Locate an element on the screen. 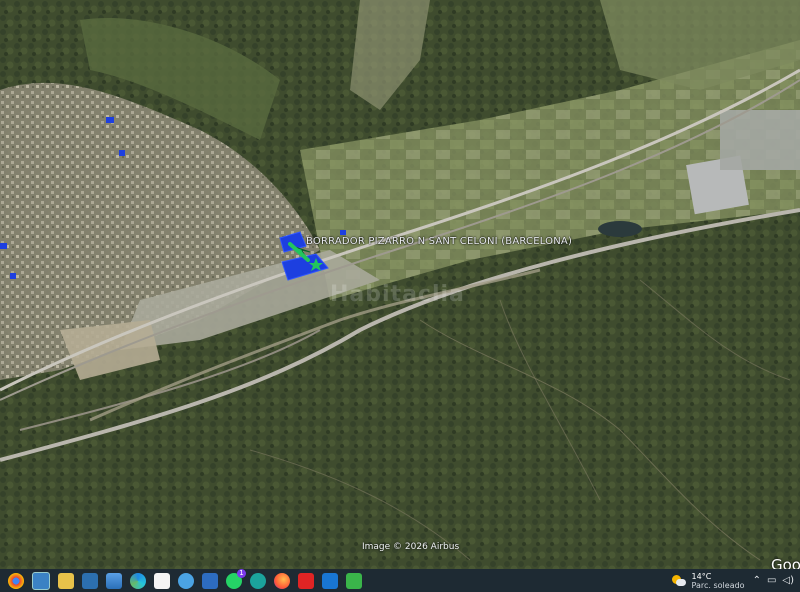 The width and height of the screenshot is (800, 592). monitor-icon: ▭ is located at coordinates (771, 580).